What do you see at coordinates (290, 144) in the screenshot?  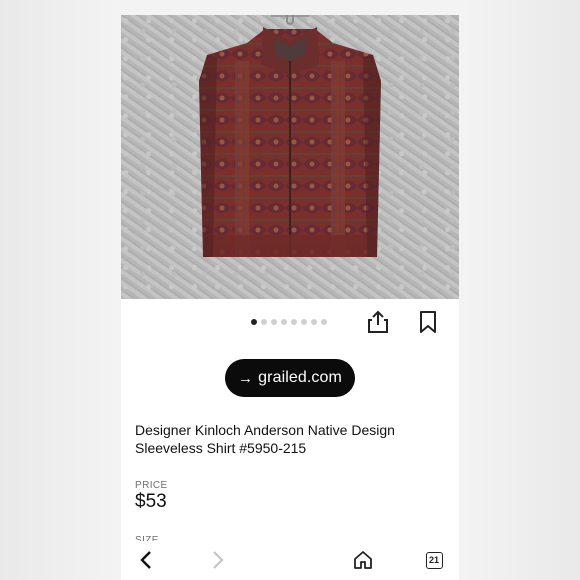 I see `vest-image` at bounding box center [290, 144].